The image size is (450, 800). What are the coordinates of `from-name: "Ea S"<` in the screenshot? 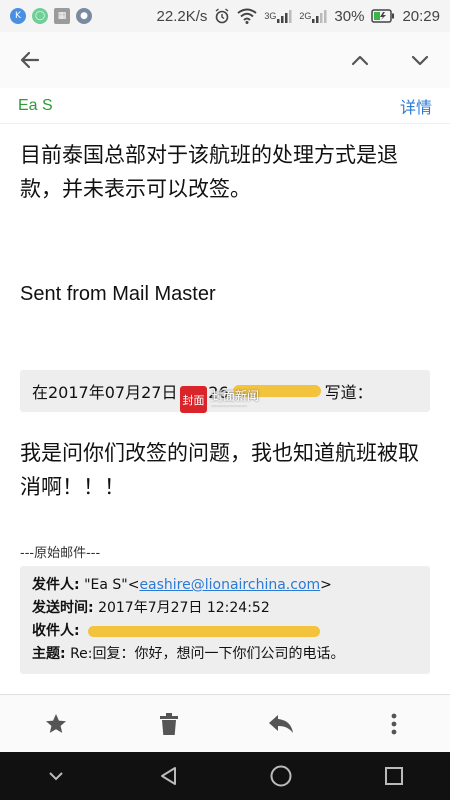 It's located at (112, 585).